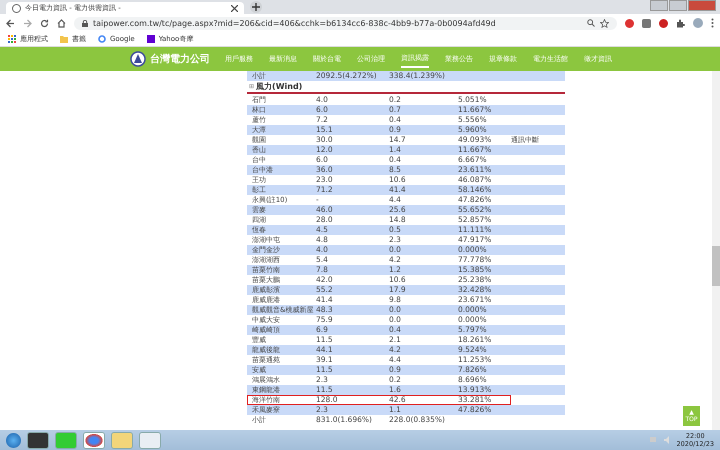 The image size is (720, 450). I want to click on reload-icon, so click(44, 23).